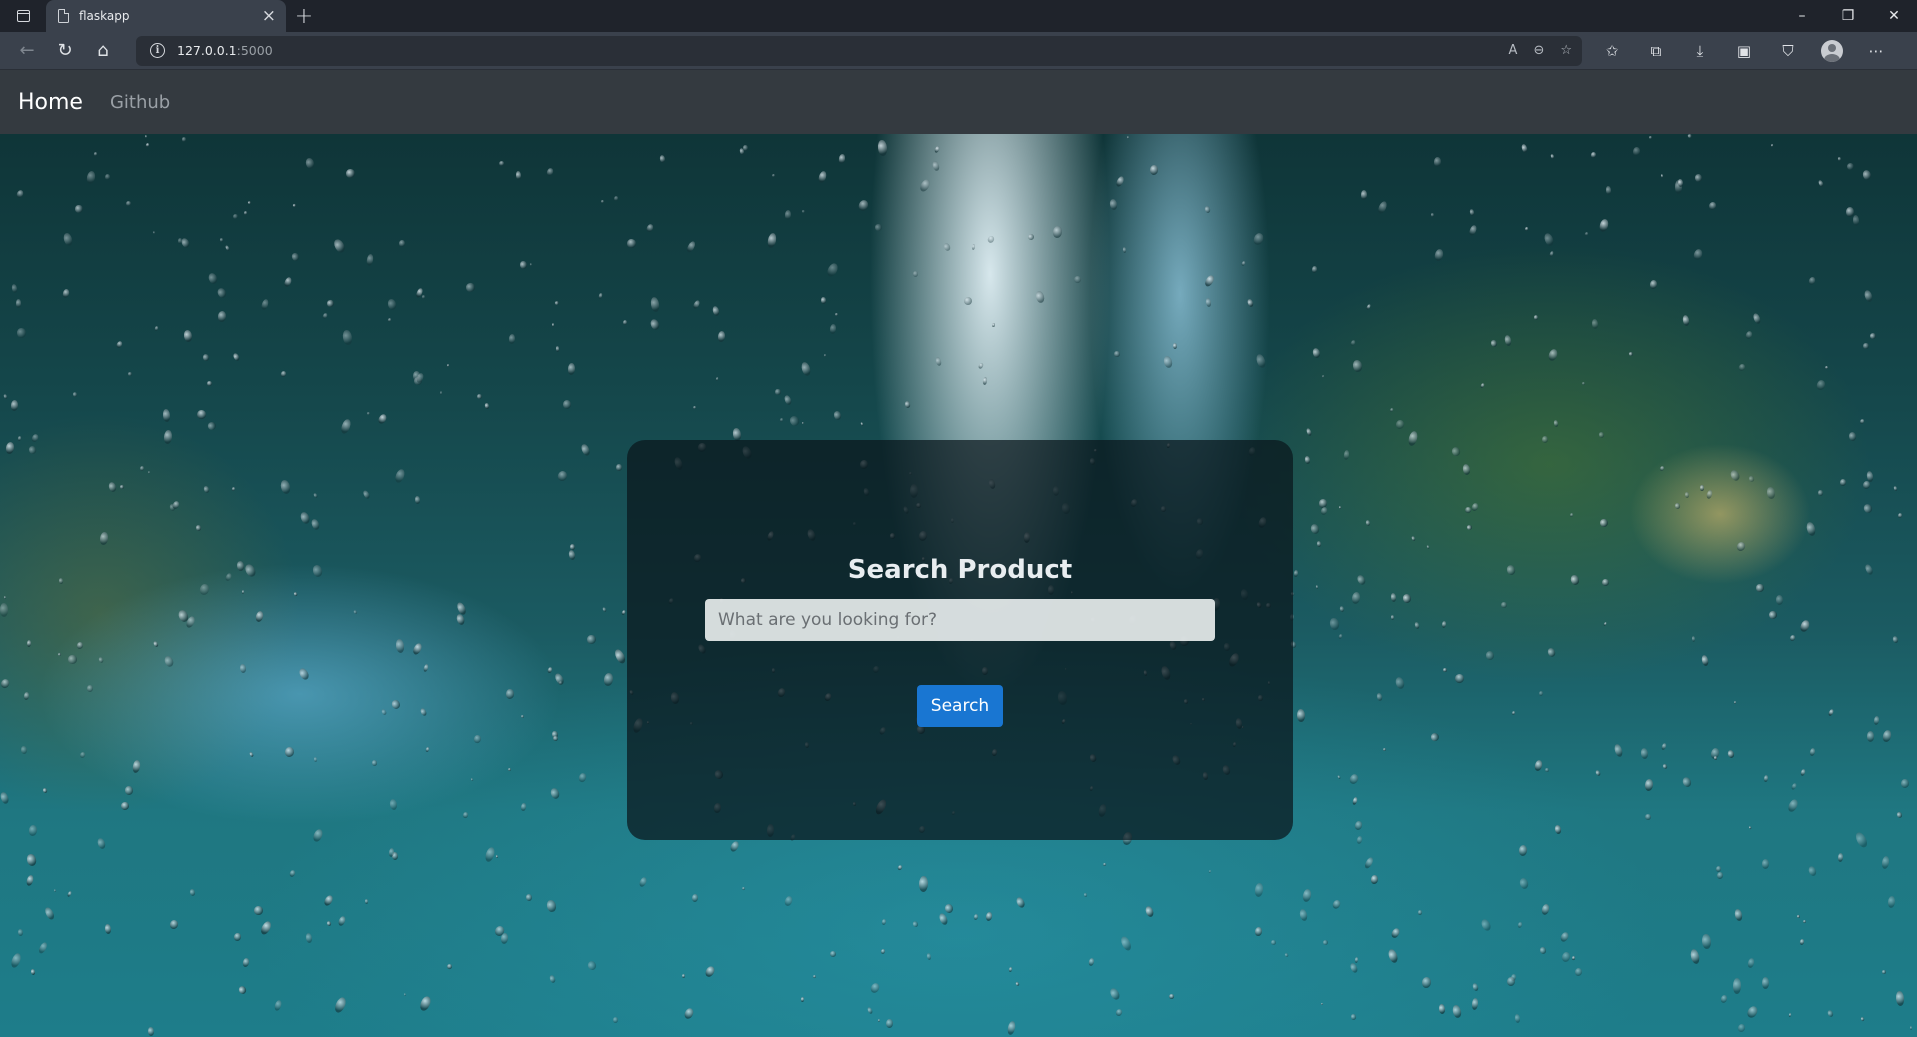 The width and height of the screenshot is (1917, 1037). I want to click on tab-actions-icon, so click(23, 16).